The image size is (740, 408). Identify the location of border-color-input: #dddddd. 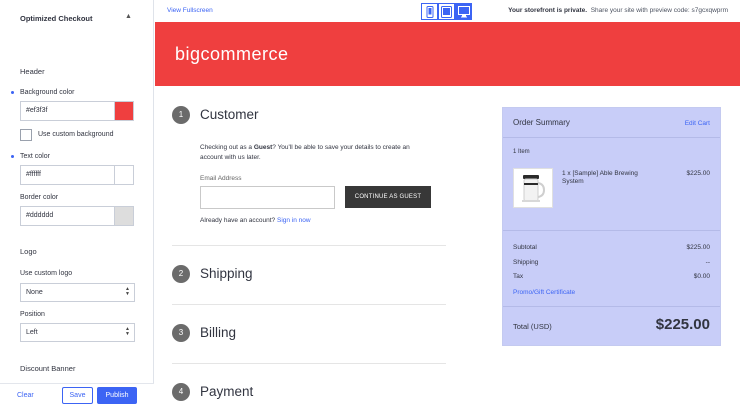
(67, 216).